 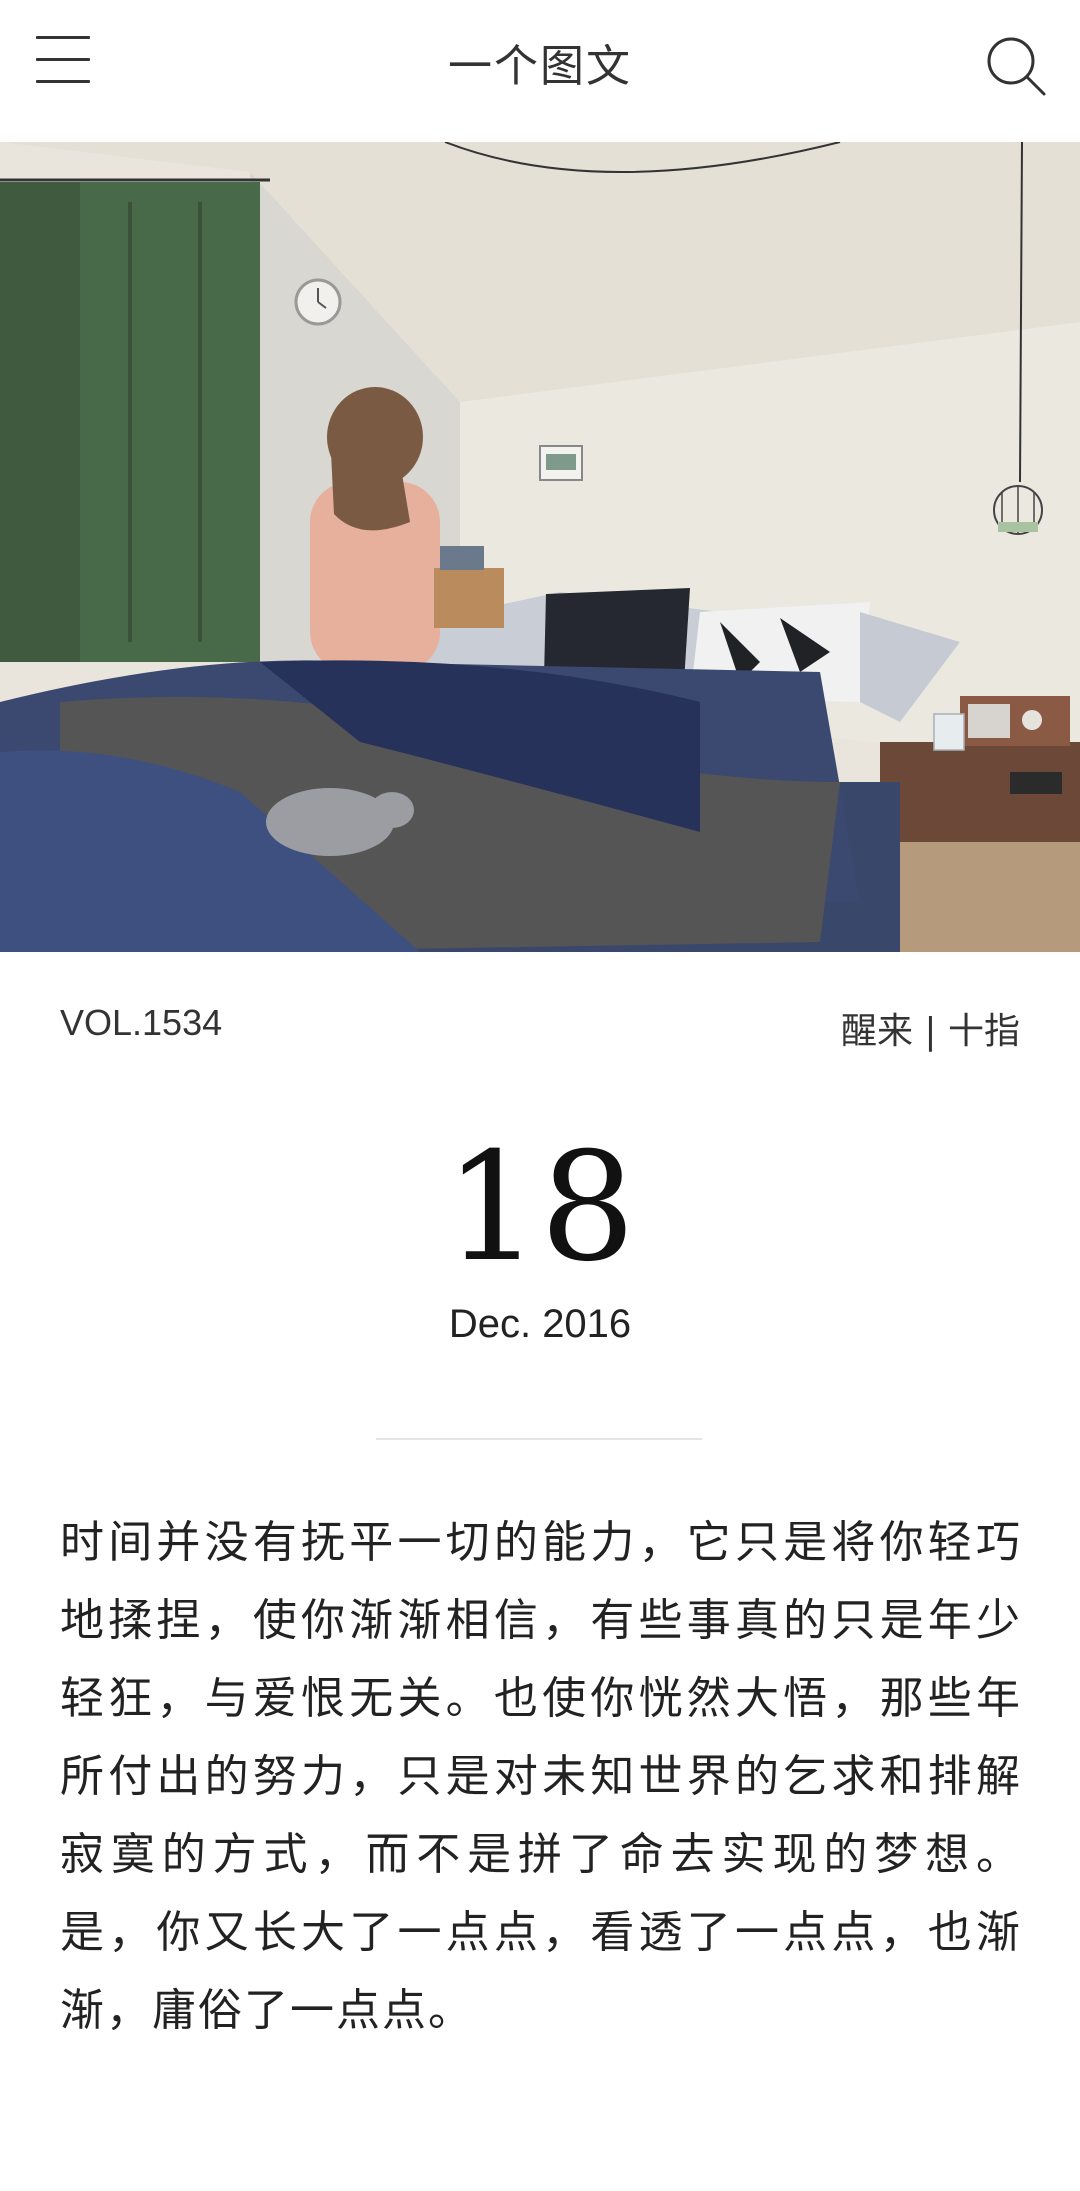 I want to click on author-credit: 醒来 | 十指, so click(x=930, y=1028).